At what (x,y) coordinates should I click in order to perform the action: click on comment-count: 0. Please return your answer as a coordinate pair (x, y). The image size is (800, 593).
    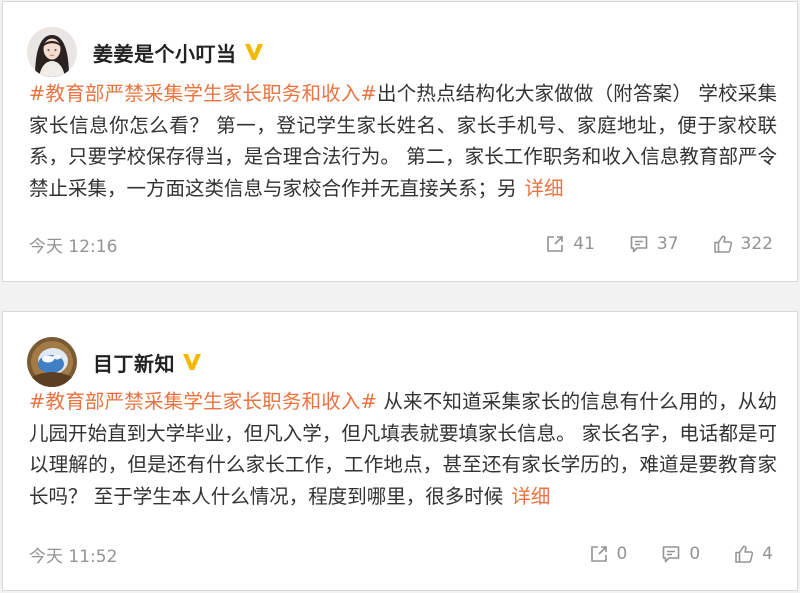
    Looking at the image, I should click on (695, 554).